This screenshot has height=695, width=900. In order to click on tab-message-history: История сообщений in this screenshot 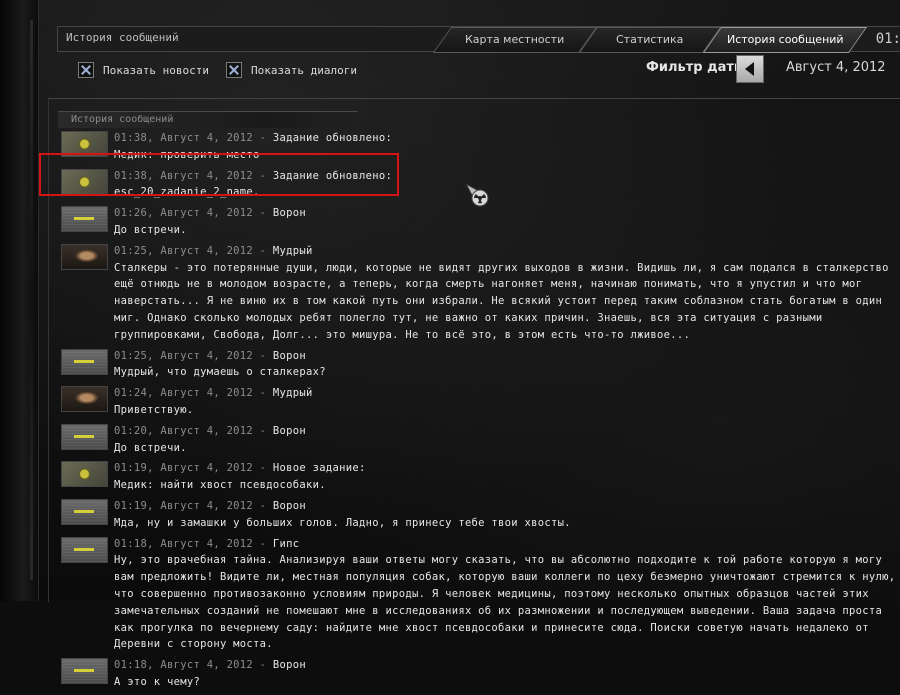, I will do `click(785, 40)`.